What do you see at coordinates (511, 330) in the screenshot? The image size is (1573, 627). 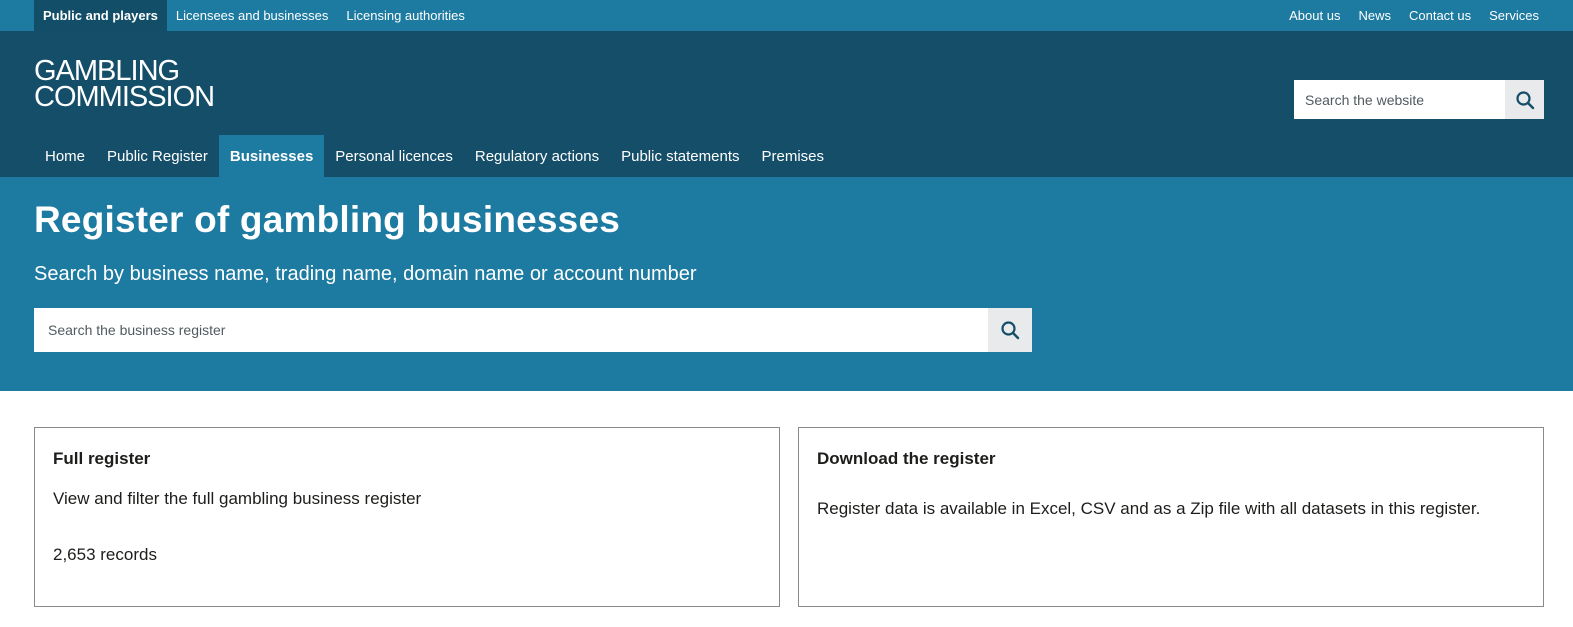 I see `business-search-input` at bounding box center [511, 330].